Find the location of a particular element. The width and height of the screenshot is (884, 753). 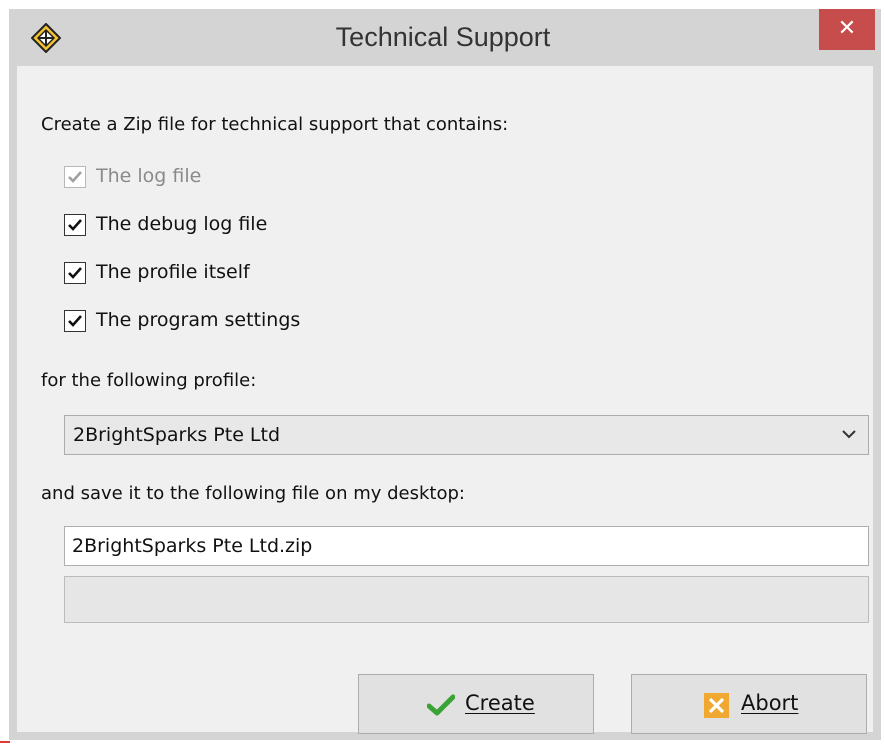

profile-itself-checkbox is located at coordinates (75, 273).